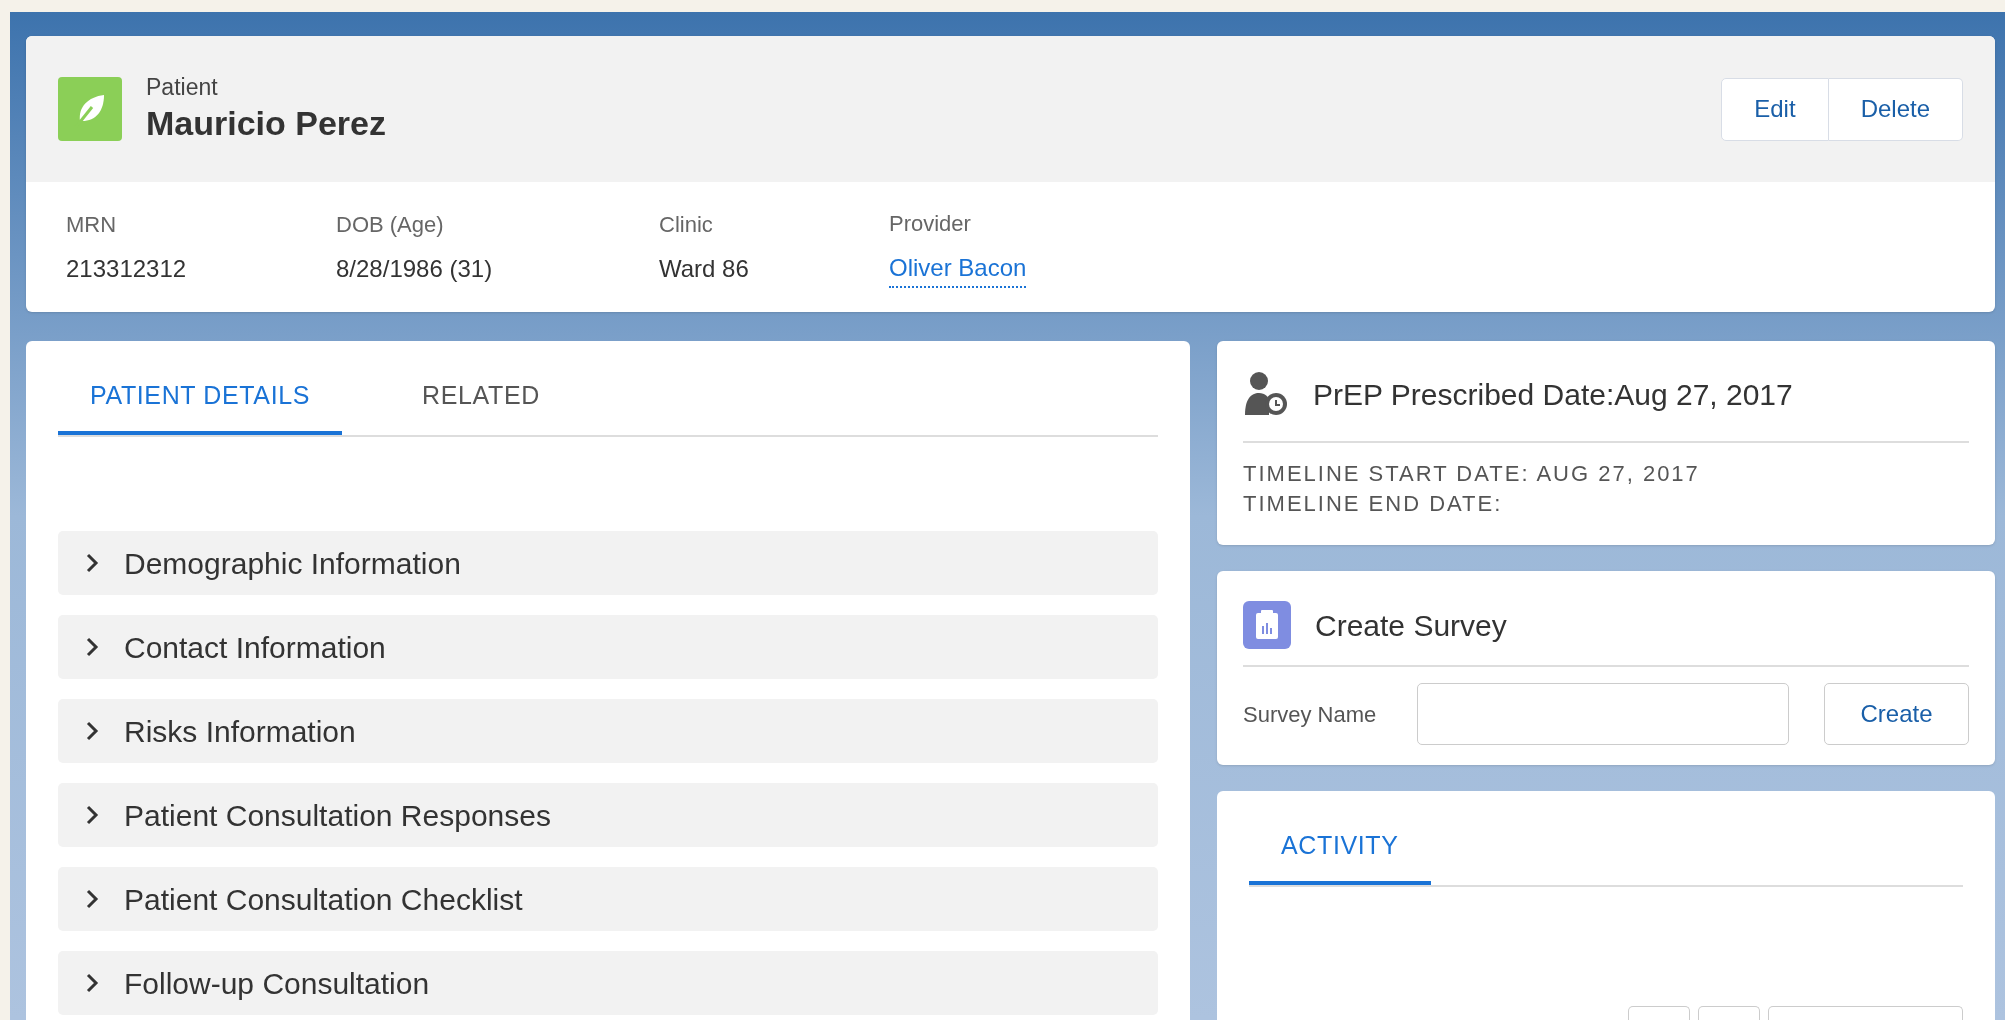  I want to click on field-label: DOB (Age), so click(390, 224).